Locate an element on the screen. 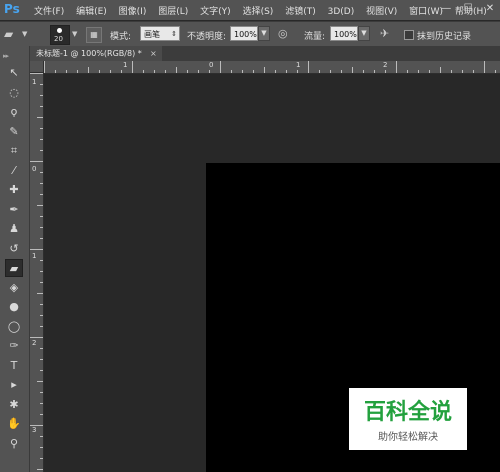 This screenshot has width=500, height=472. close-icon: ✕ is located at coordinates (490, 9).